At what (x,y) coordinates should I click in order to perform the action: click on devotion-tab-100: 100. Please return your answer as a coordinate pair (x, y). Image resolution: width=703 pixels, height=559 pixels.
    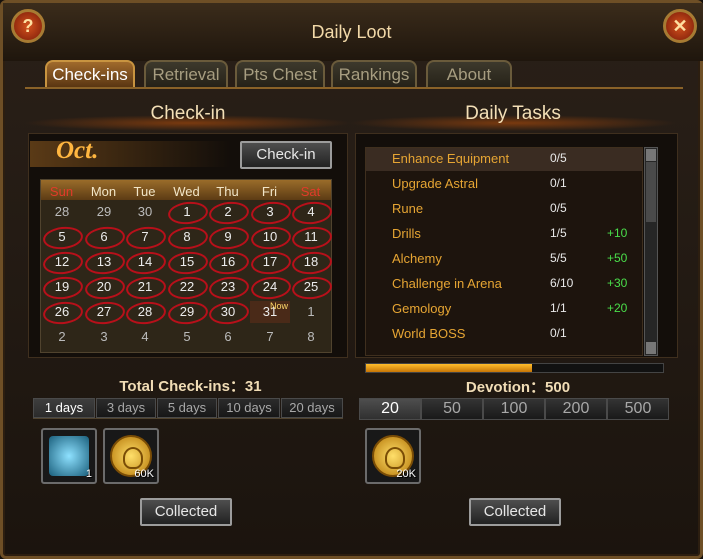
    Looking at the image, I should click on (514, 409).